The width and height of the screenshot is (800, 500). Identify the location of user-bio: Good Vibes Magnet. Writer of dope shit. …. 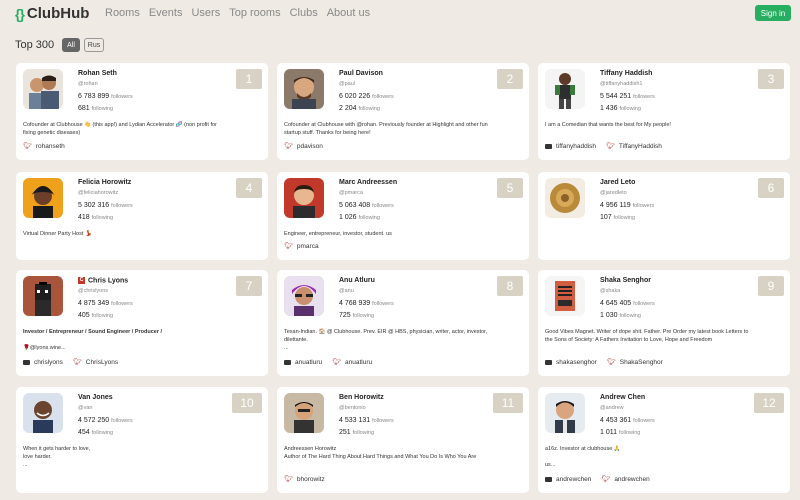
(665, 336).